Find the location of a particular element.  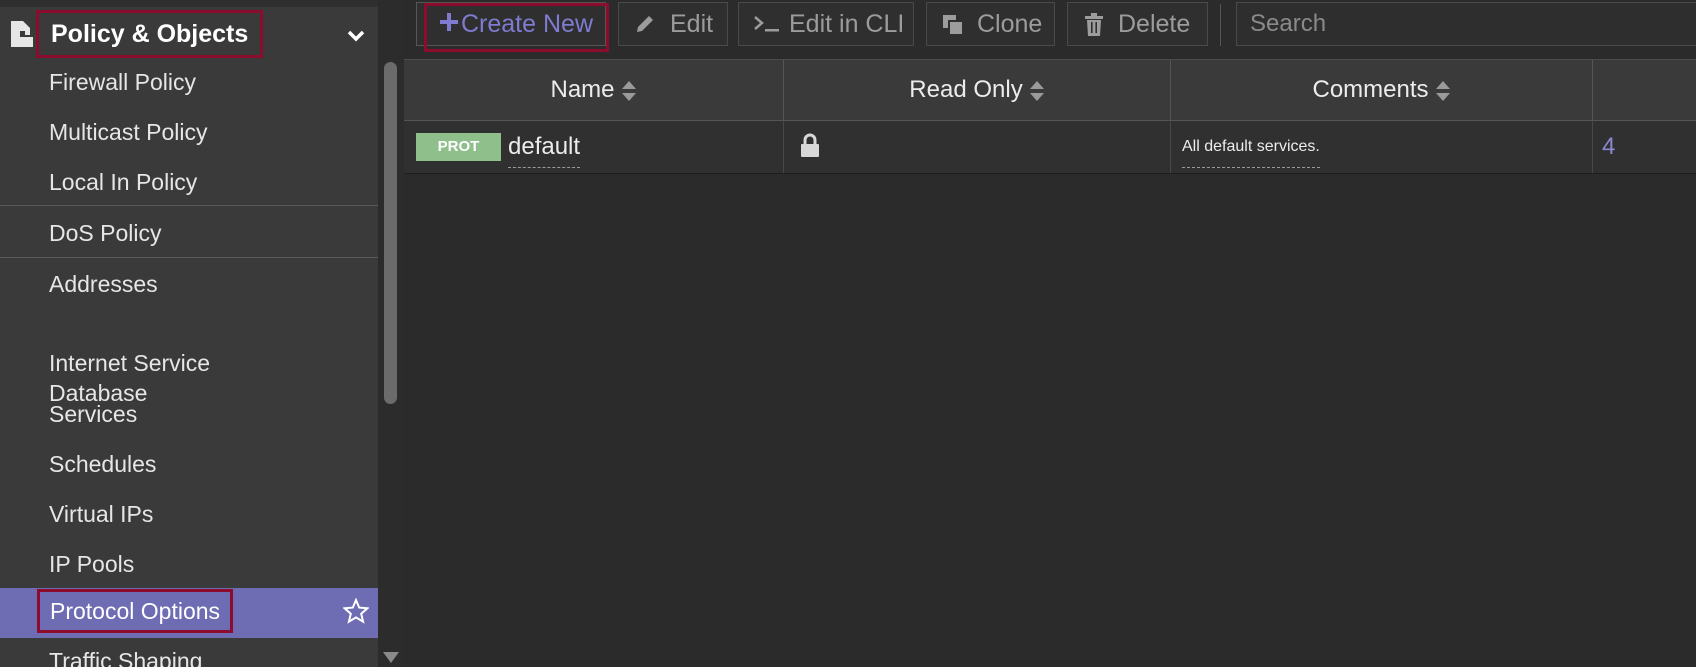

column-header-comments: Comments is located at coordinates (1382, 90).